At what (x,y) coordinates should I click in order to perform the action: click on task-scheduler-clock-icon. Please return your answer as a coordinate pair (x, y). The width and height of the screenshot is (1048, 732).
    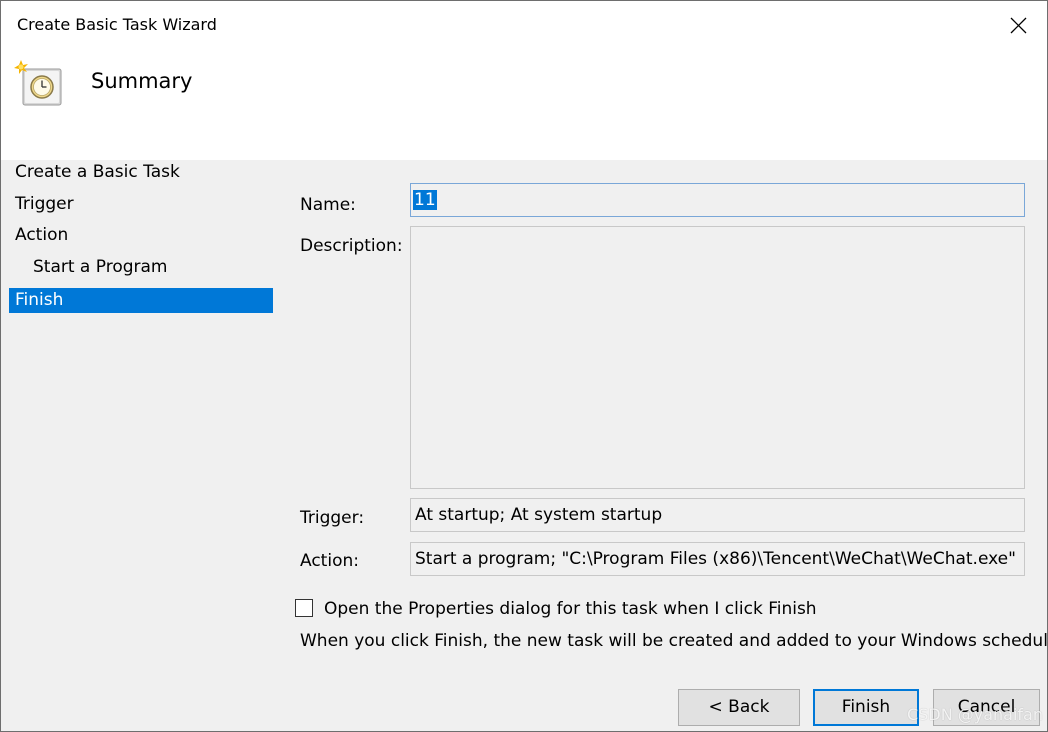
    Looking at the image, I should click on (39, 83).